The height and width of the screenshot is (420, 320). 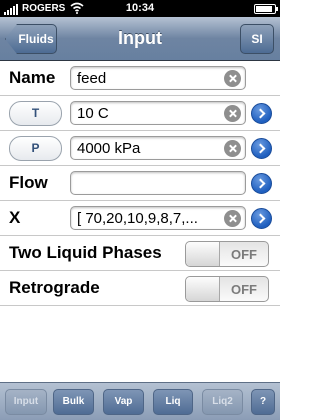 I want to click on row-temperature: T 10 C, so click(x=140, y=113).